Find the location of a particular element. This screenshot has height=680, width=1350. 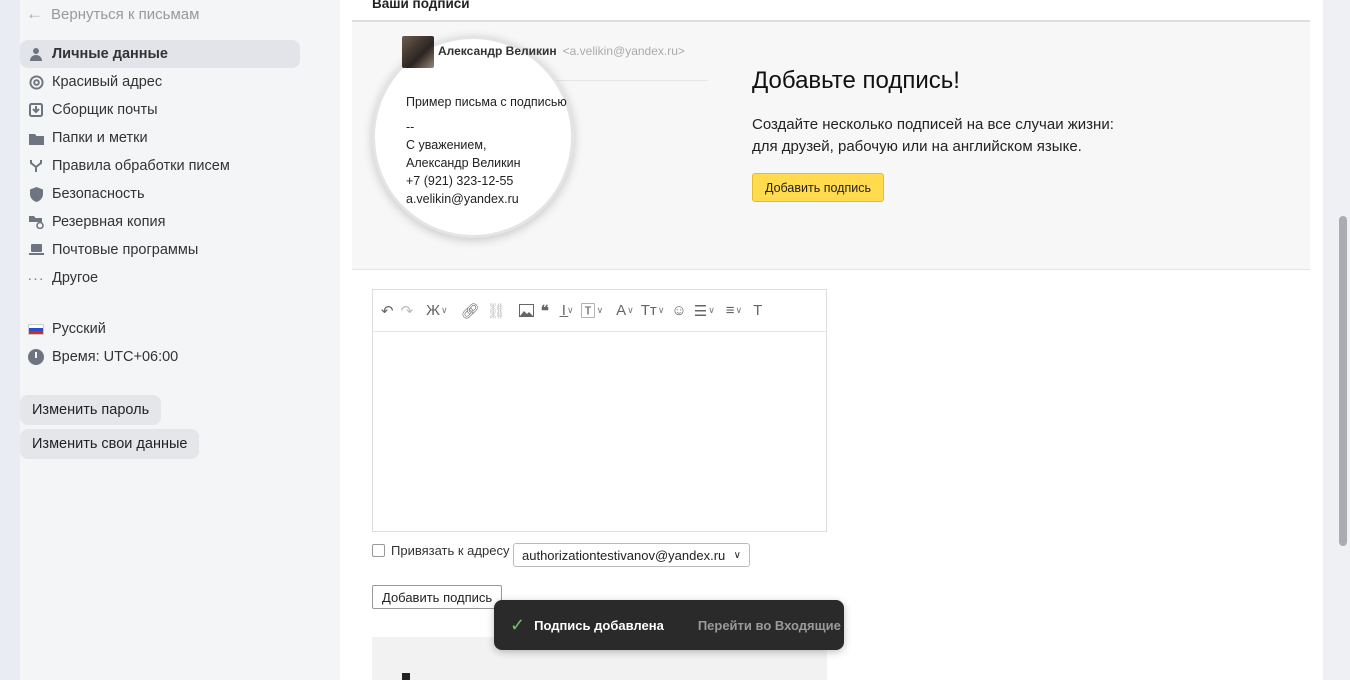

scrollbar-thumb is located at coordinates (1343, 381).